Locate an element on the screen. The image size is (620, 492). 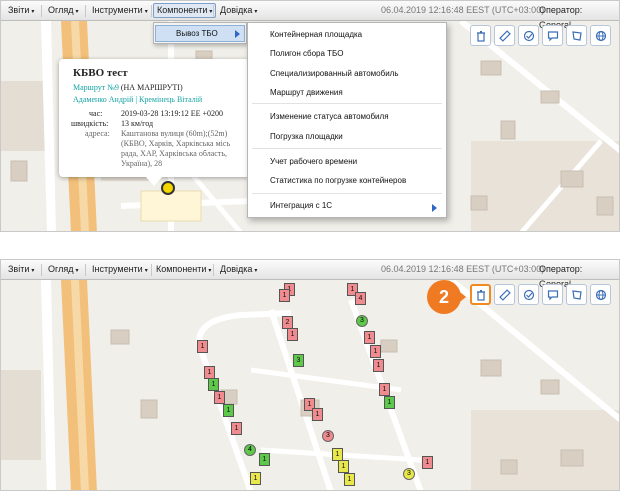
speed-label: швидкість: is located at coordinates (90, 123).